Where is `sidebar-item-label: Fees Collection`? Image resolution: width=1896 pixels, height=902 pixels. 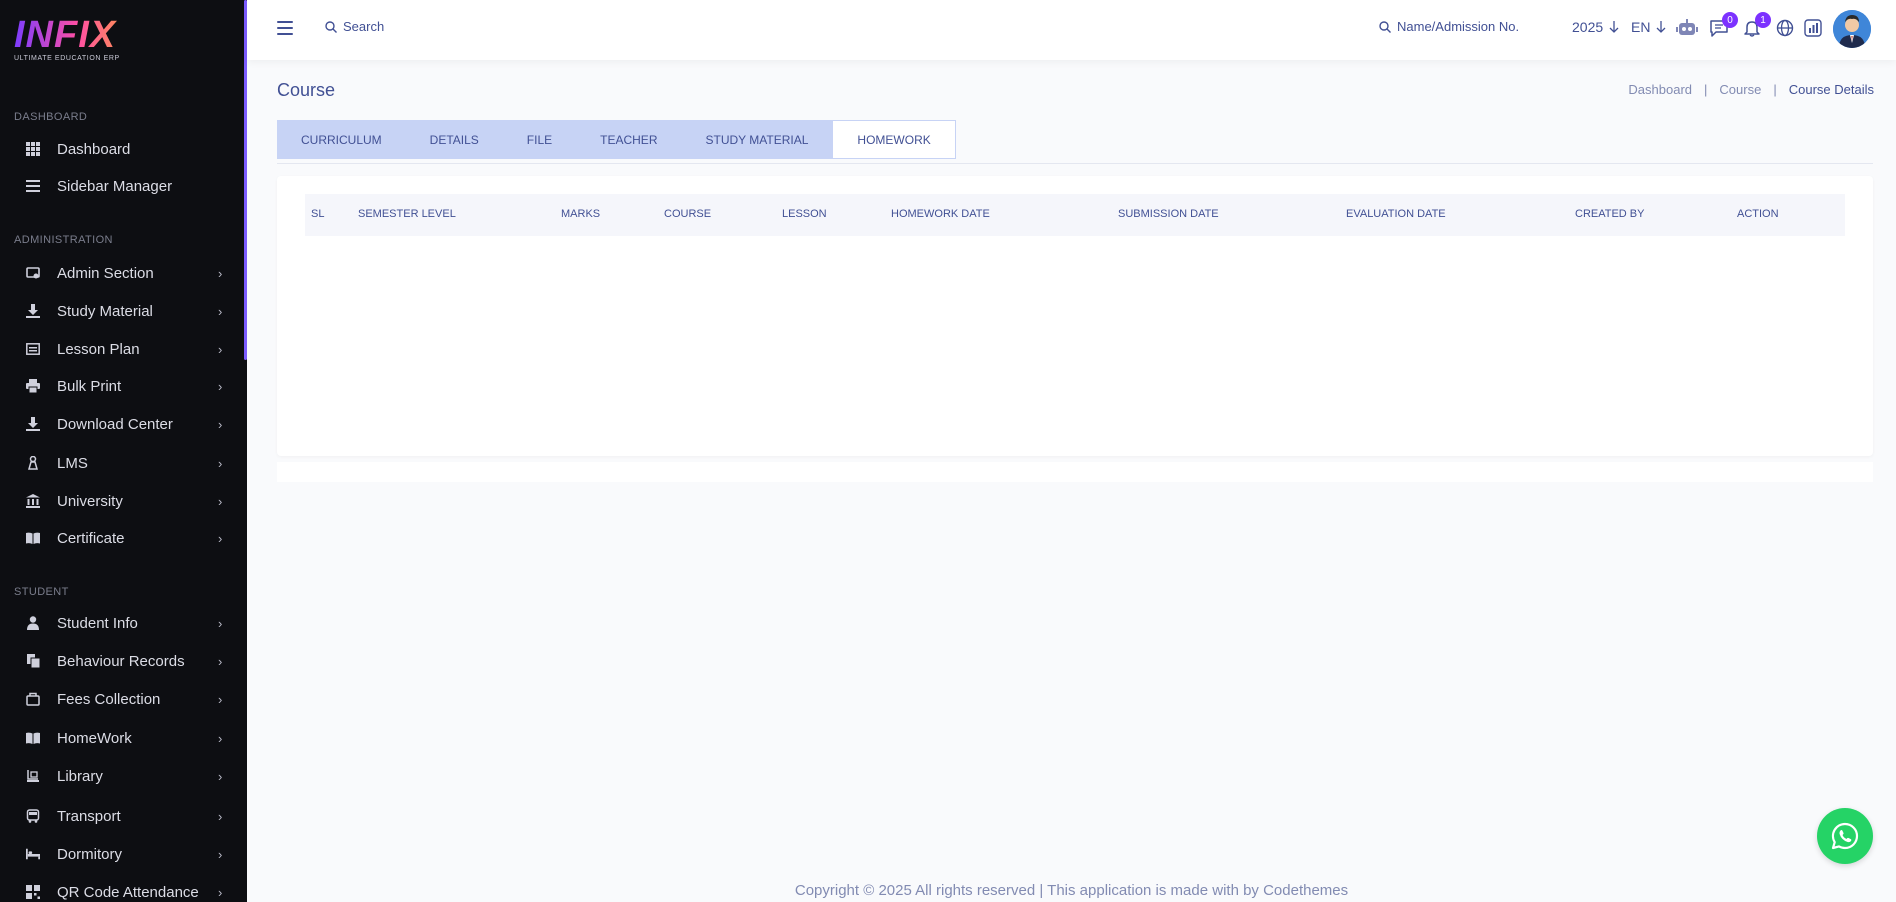
sidebar-item-label: Fees Collection is located at coordinates (109, 699).